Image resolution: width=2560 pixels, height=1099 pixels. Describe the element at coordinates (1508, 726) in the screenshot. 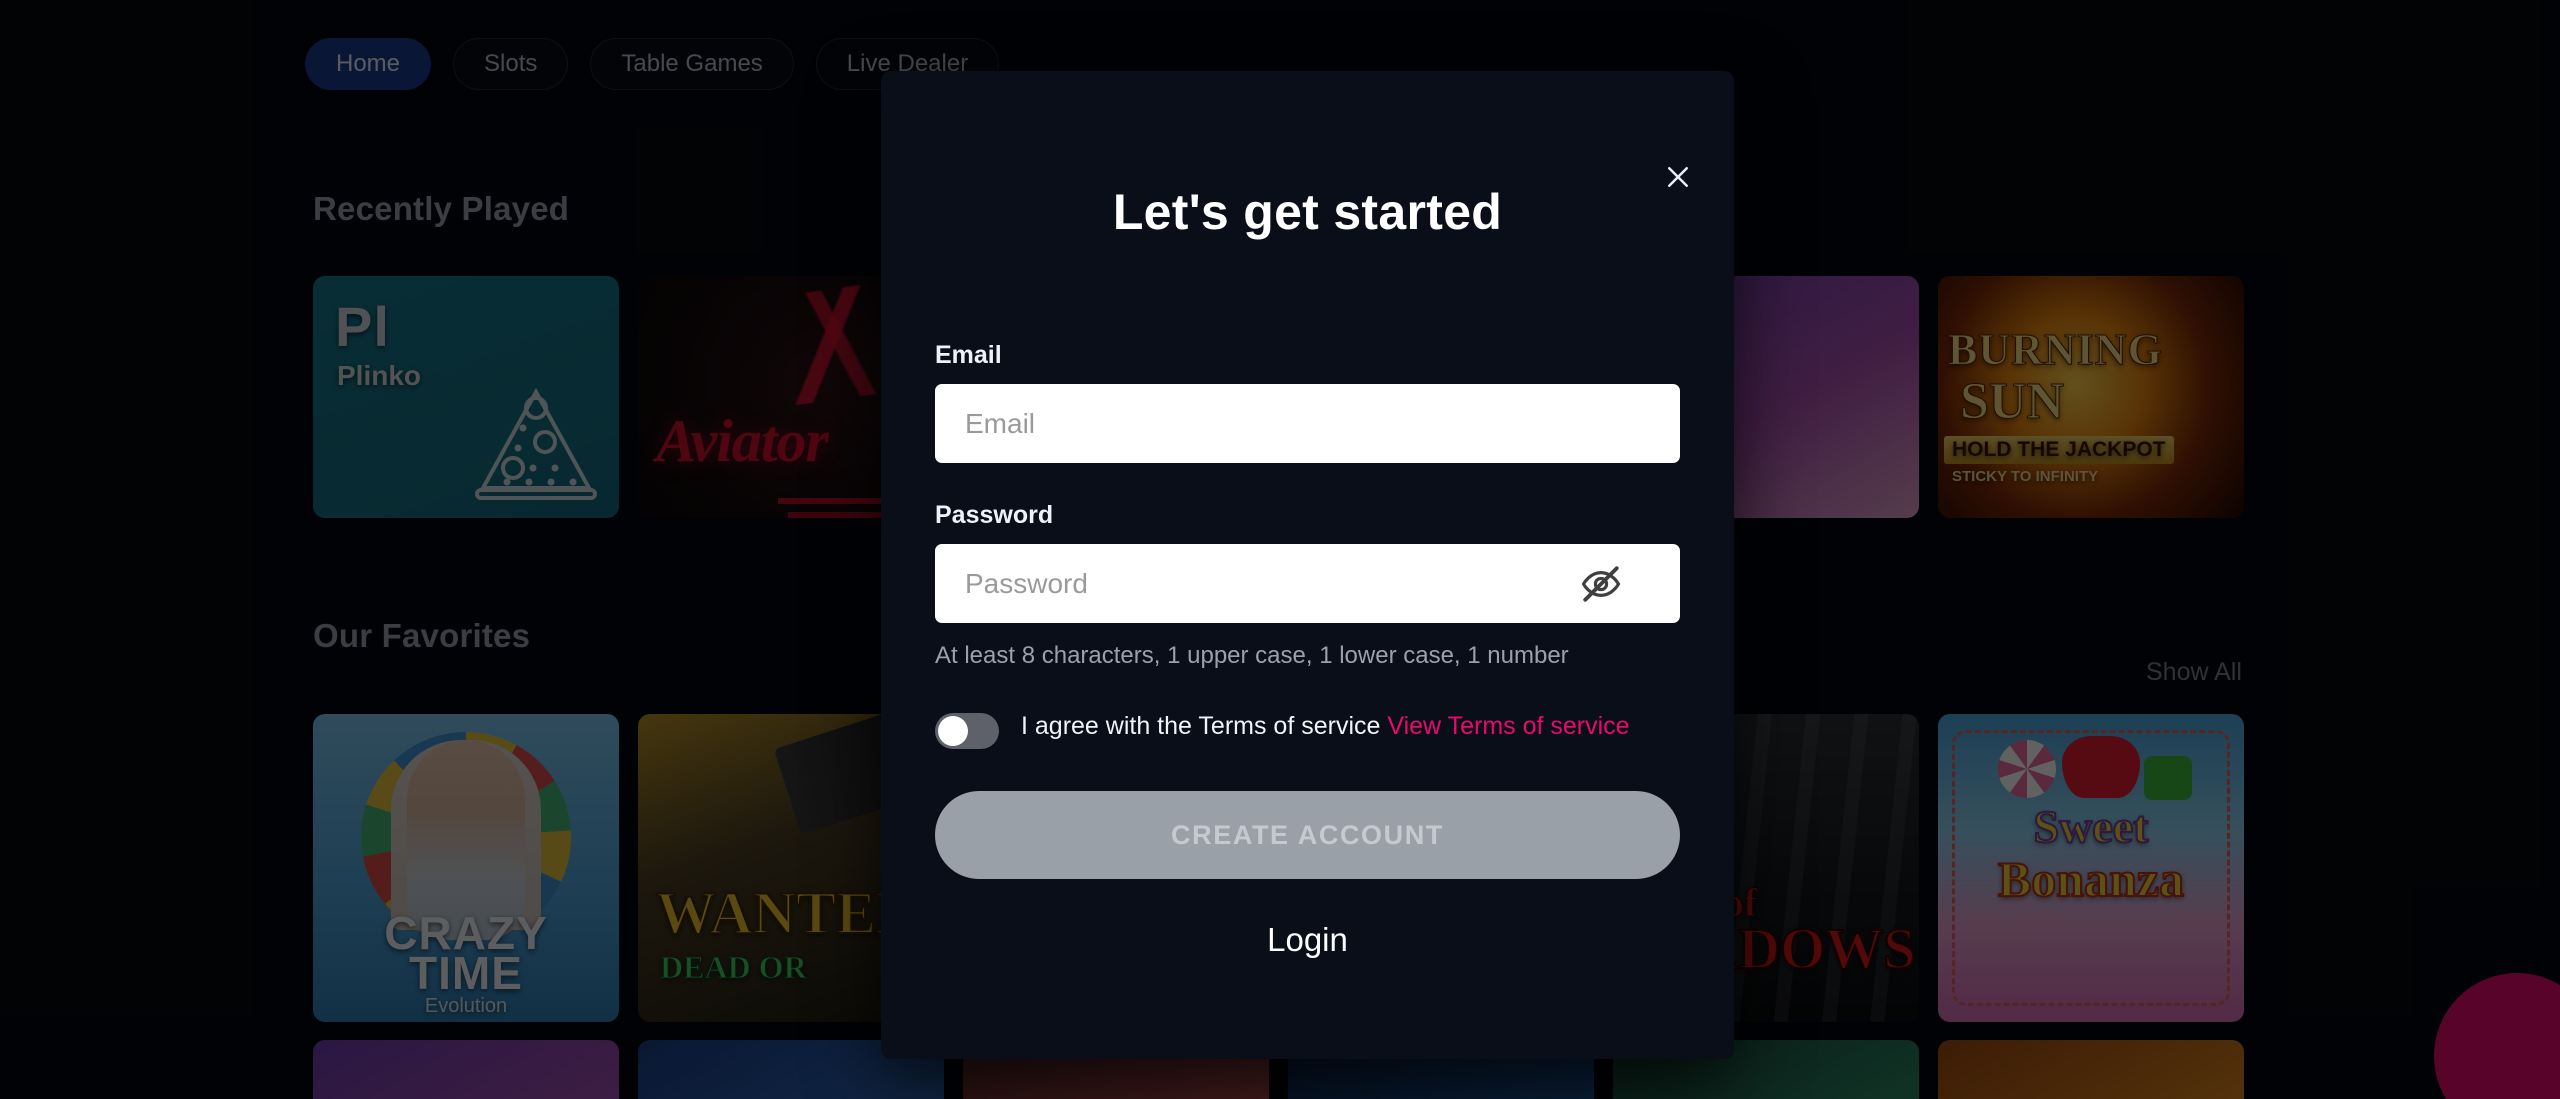

I see `view-terms-link: View Terms of service` at that location.